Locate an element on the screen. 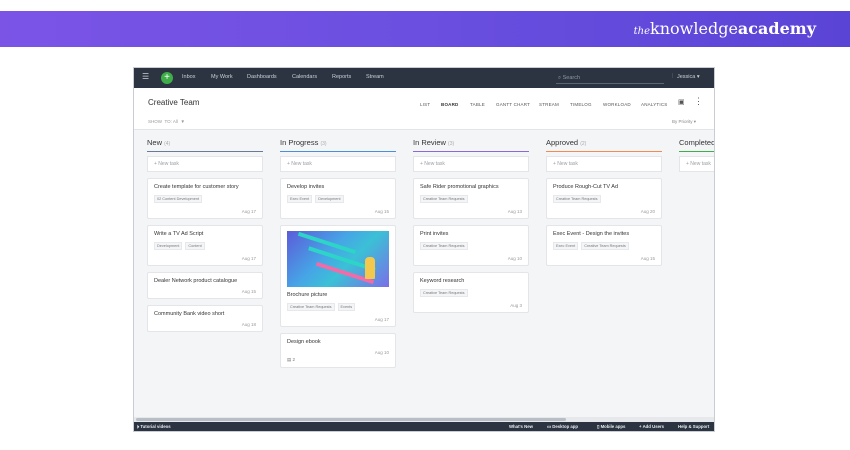 The image size is (850, 450). card-title: Design ebook is located at coordinates (304, 342).